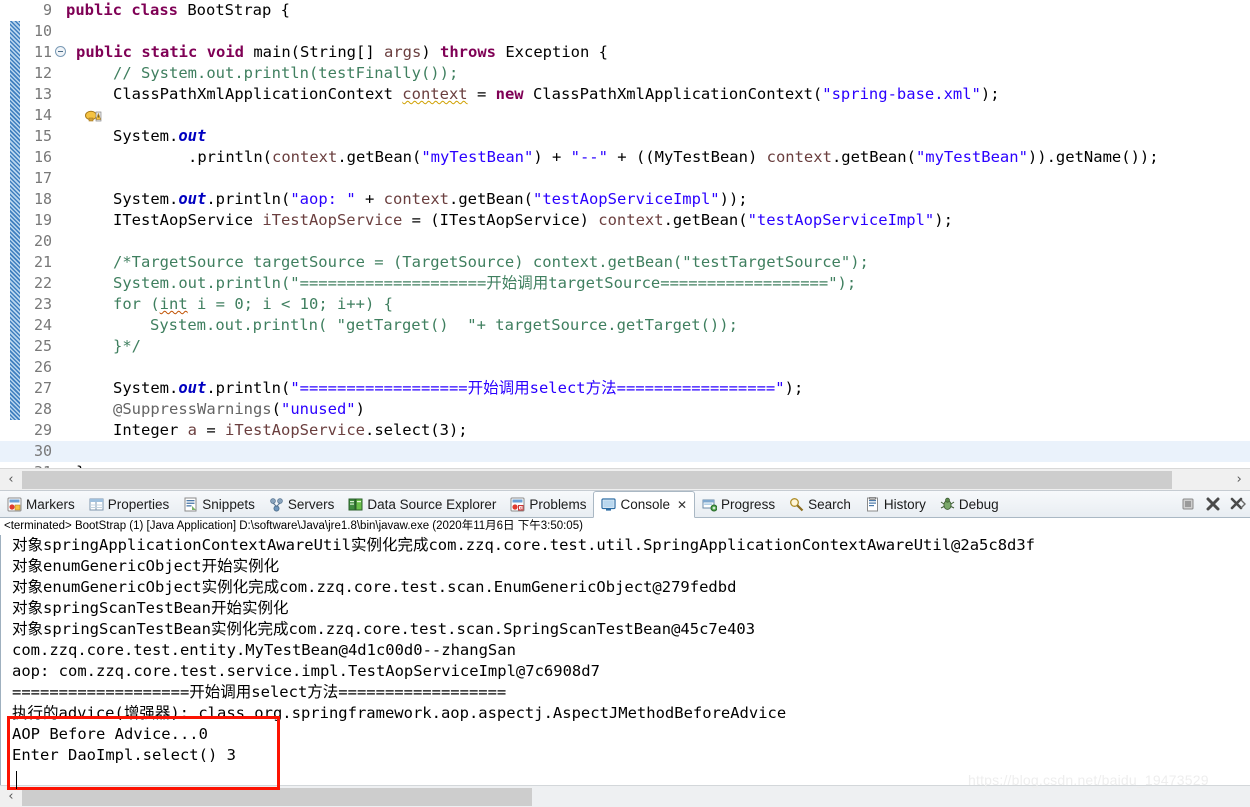 The image size is (1250, 807). Describe the element at coordinates (277, 796) in the screenshot. I see `console-scroll-thumb` at that location.